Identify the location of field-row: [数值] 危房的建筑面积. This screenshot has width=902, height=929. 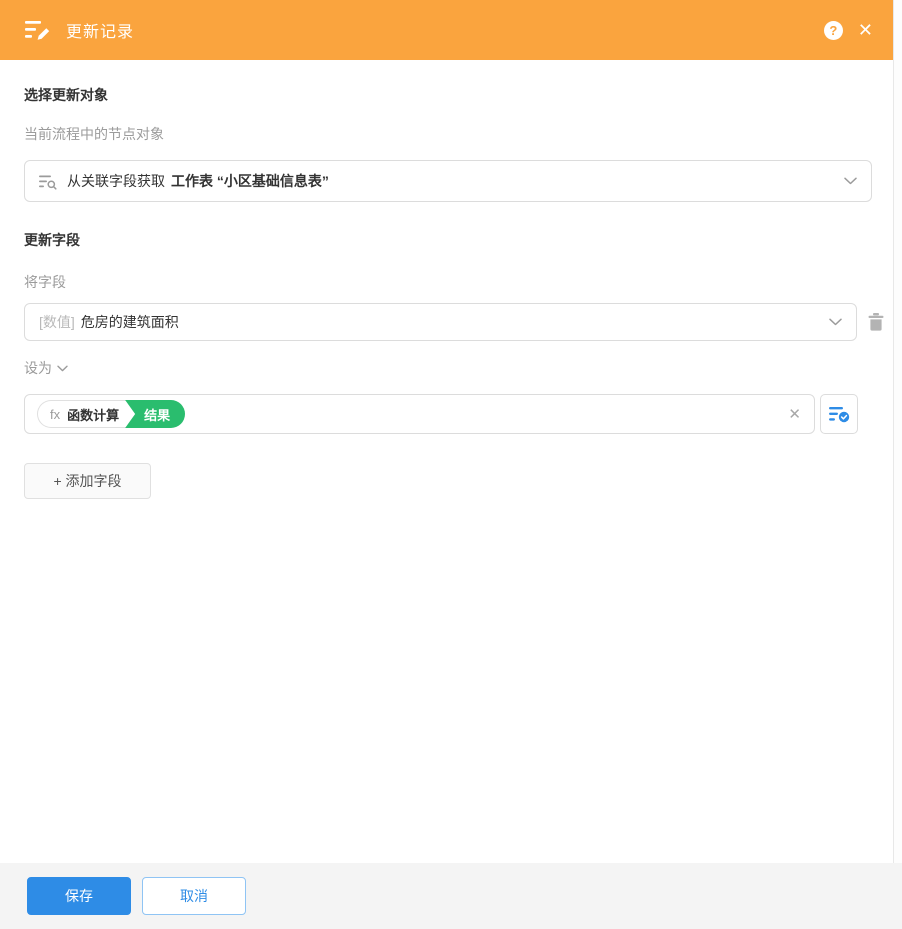
(458, 322).